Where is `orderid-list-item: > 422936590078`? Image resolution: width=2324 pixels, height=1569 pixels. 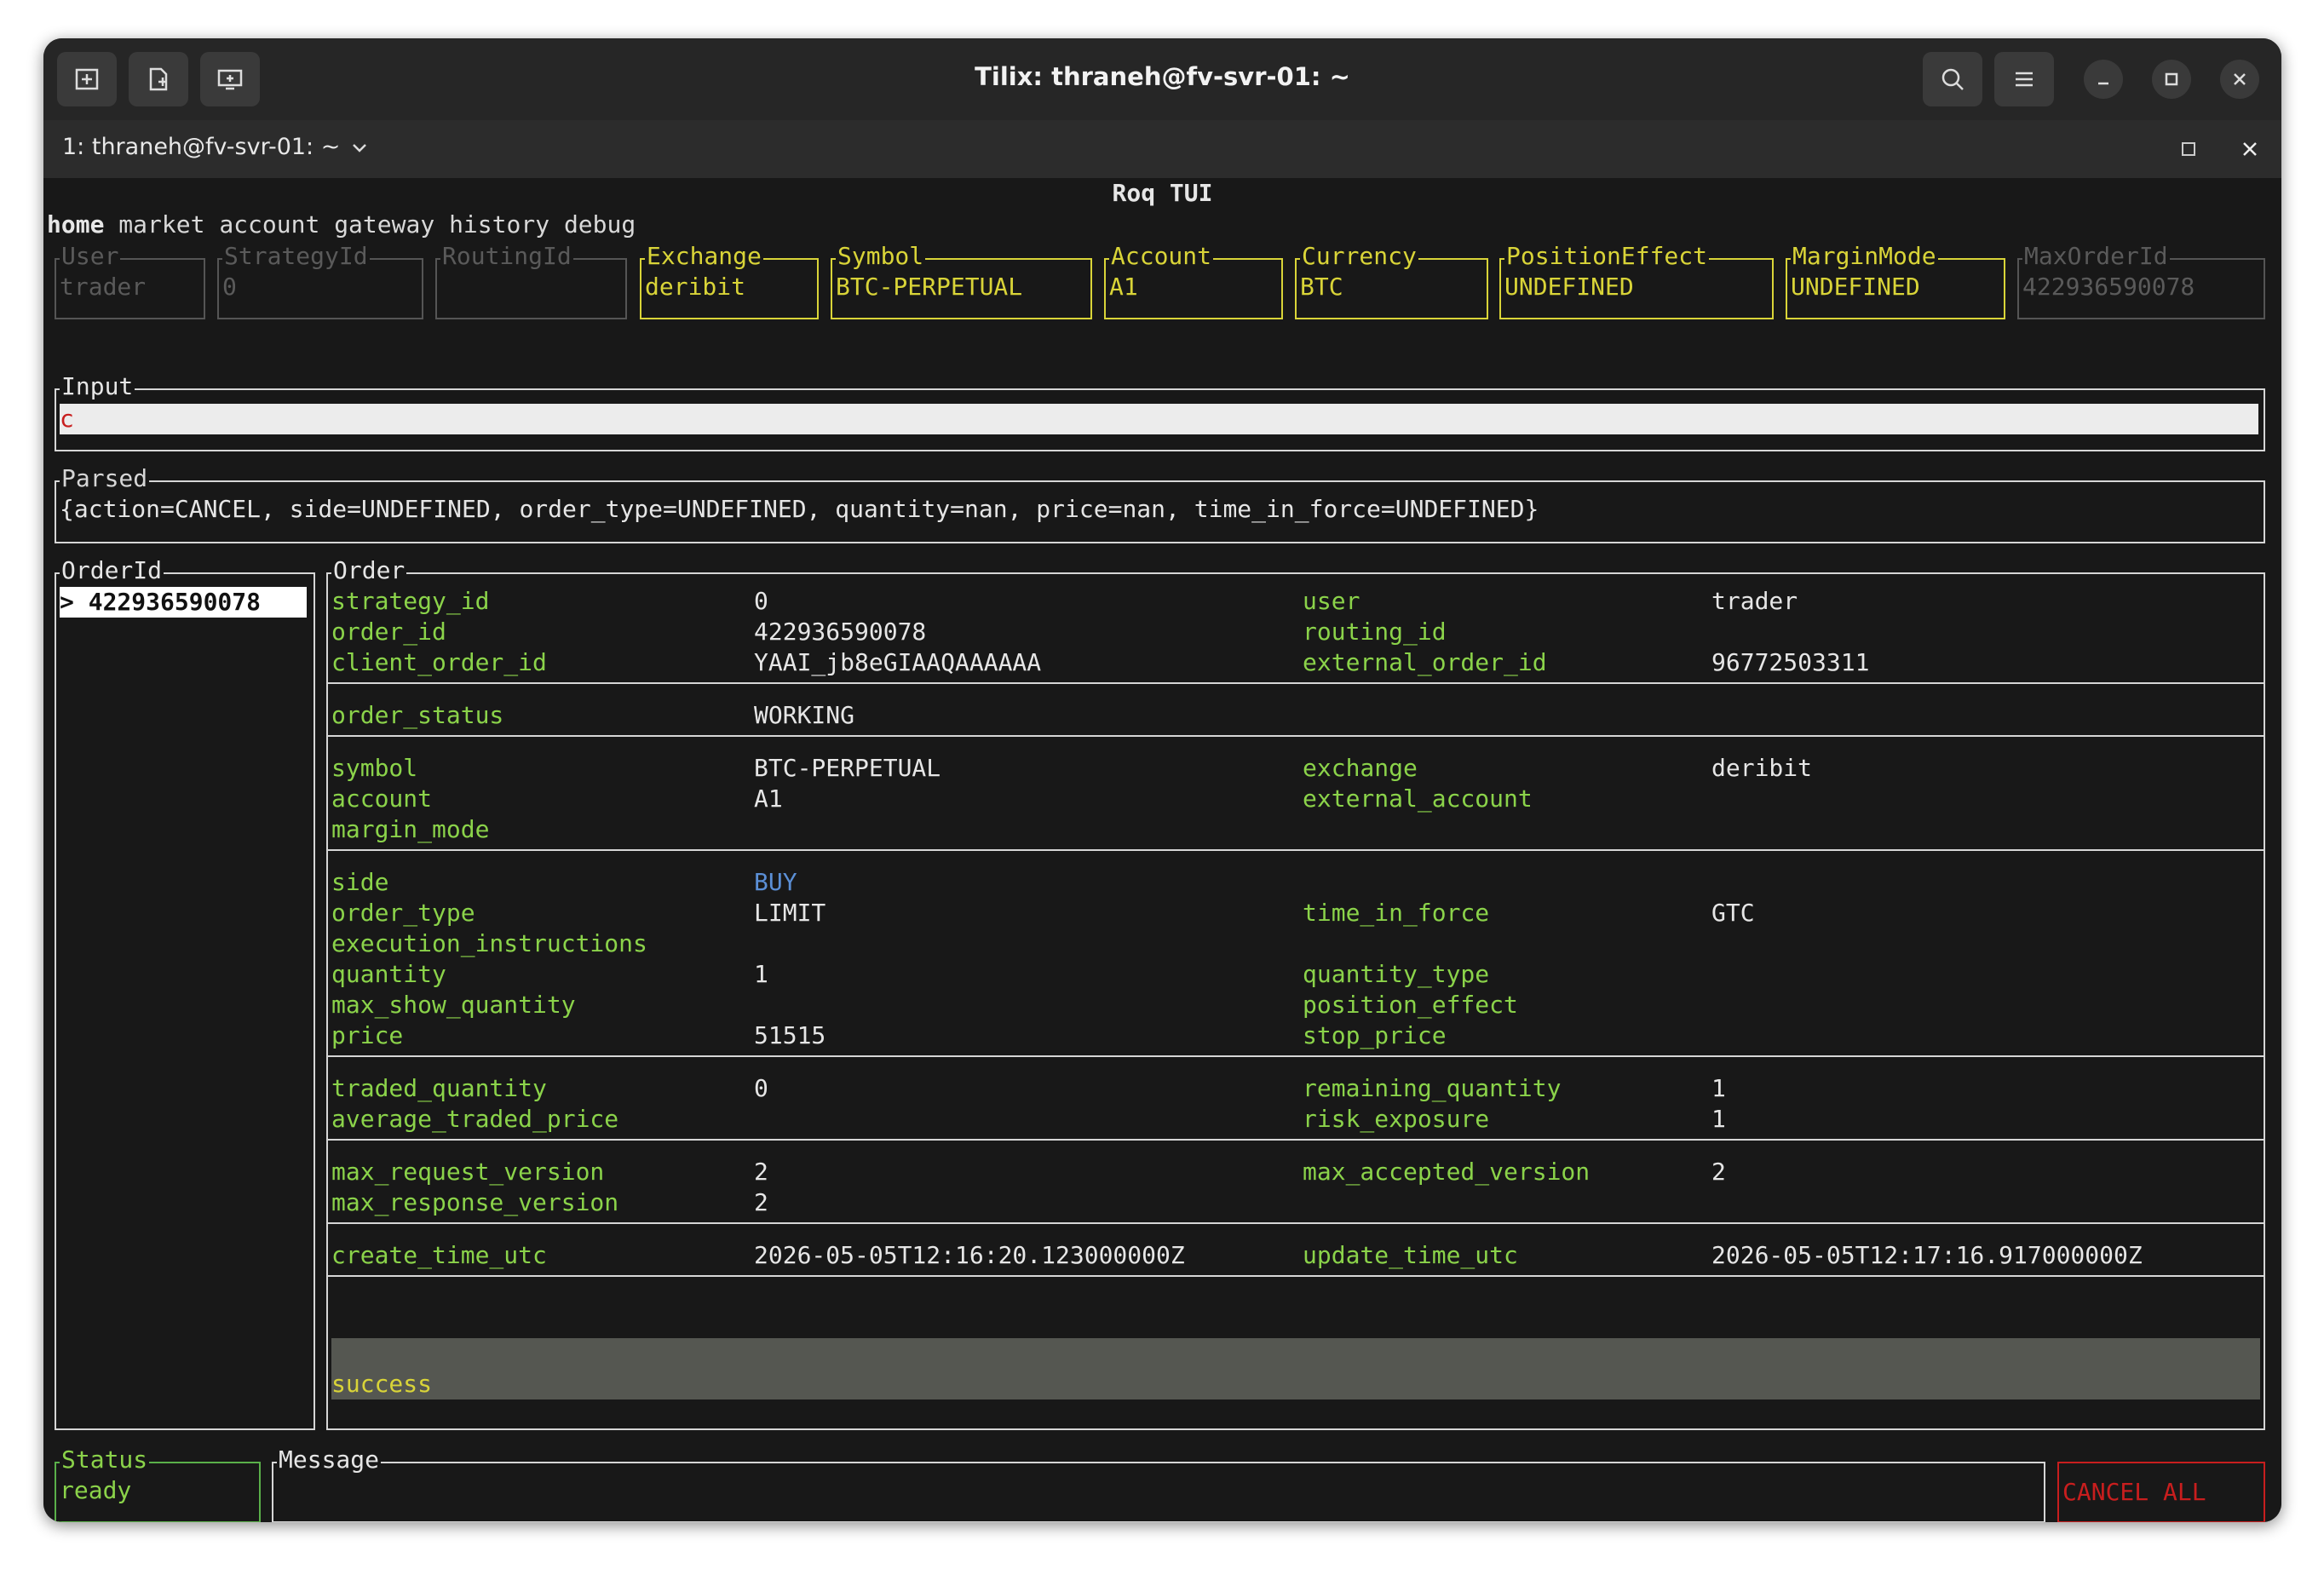
orderid-list-item: > 422936590078 is located at coordinates (183, 602).